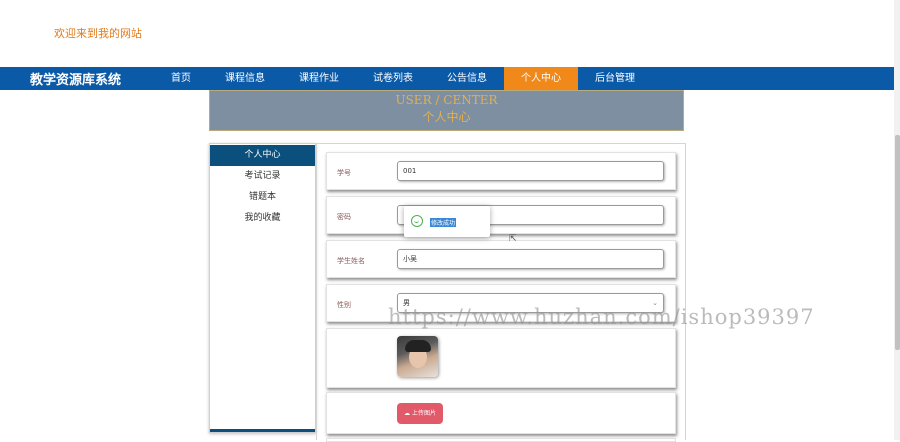  What do you see at coordinates (501, 215) in the screenshot?
I see `password-row: 密码` at bounding box center [501, 215].